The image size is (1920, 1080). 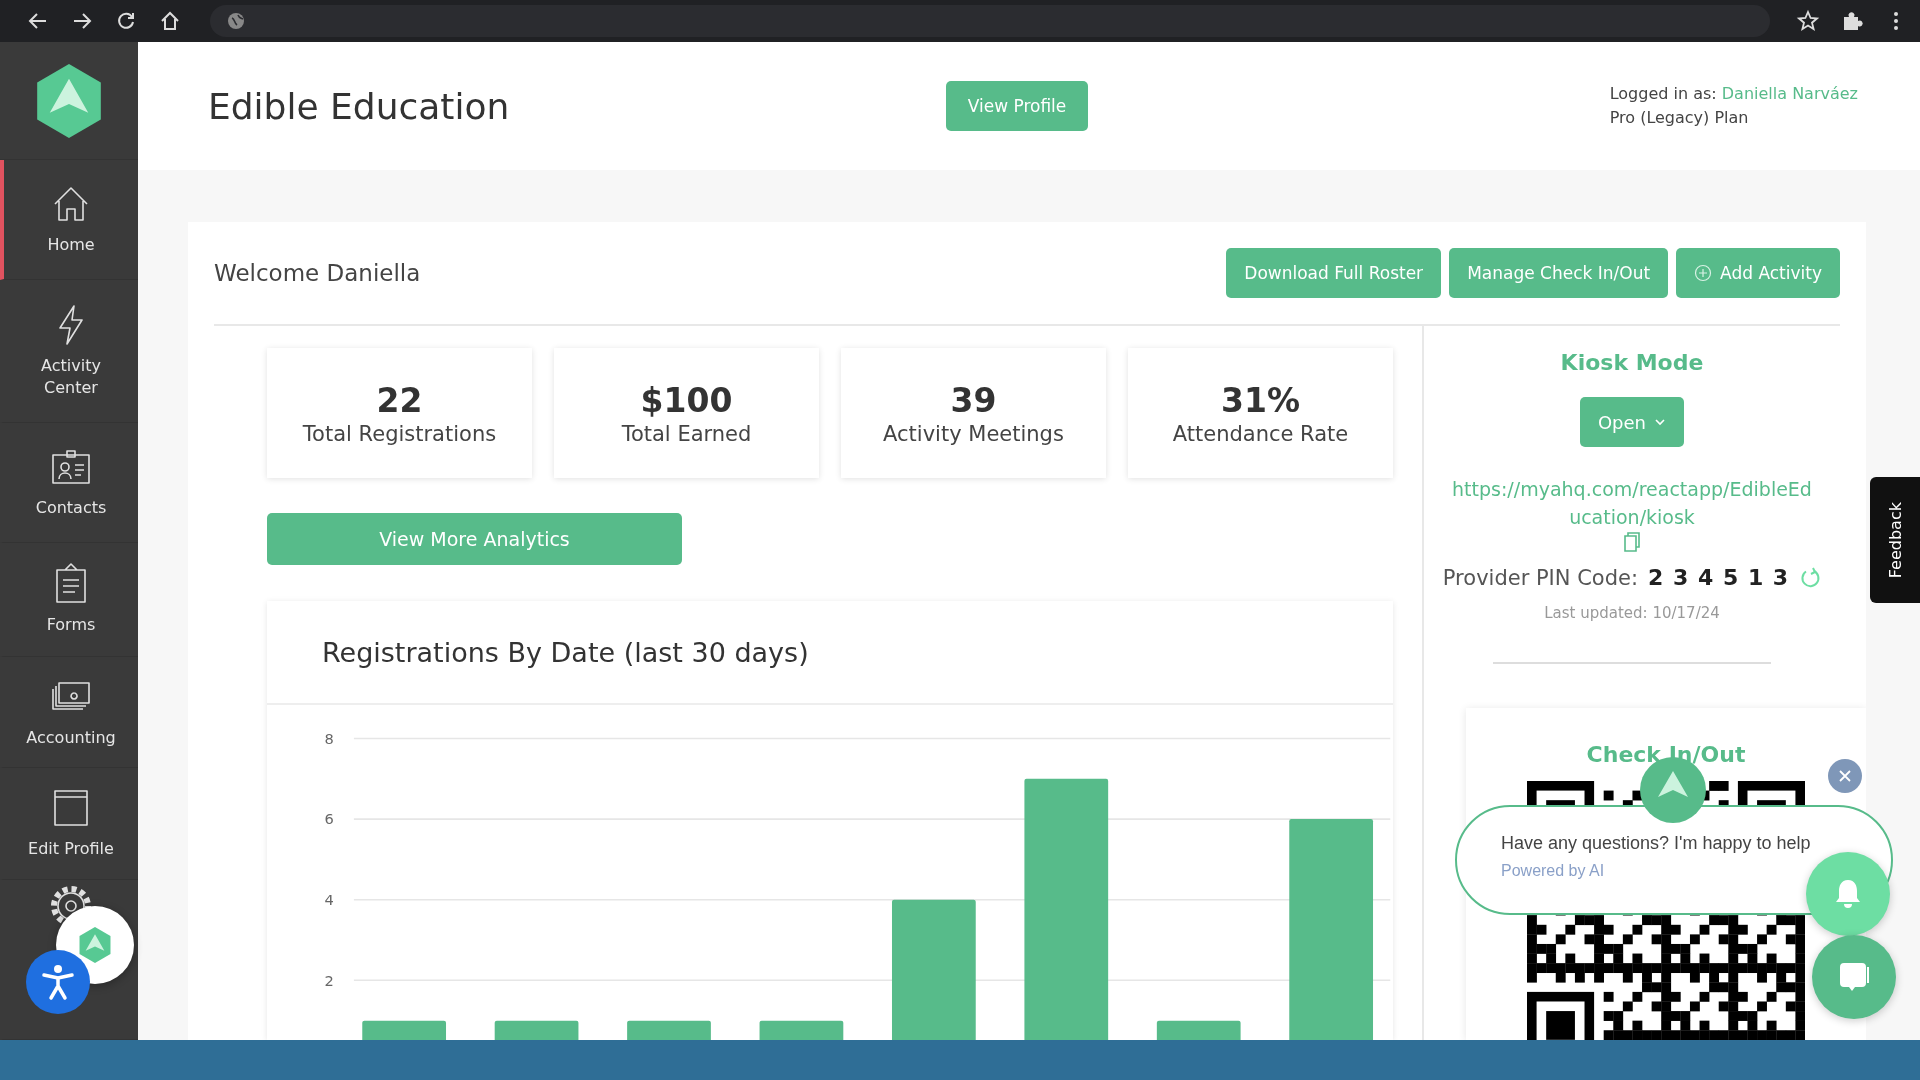 What do you see at coordinates (1679, 118) in the screenshot?
I see `plan-label: Pro (Legacy) Plan` at bounding box center [1679, 118].